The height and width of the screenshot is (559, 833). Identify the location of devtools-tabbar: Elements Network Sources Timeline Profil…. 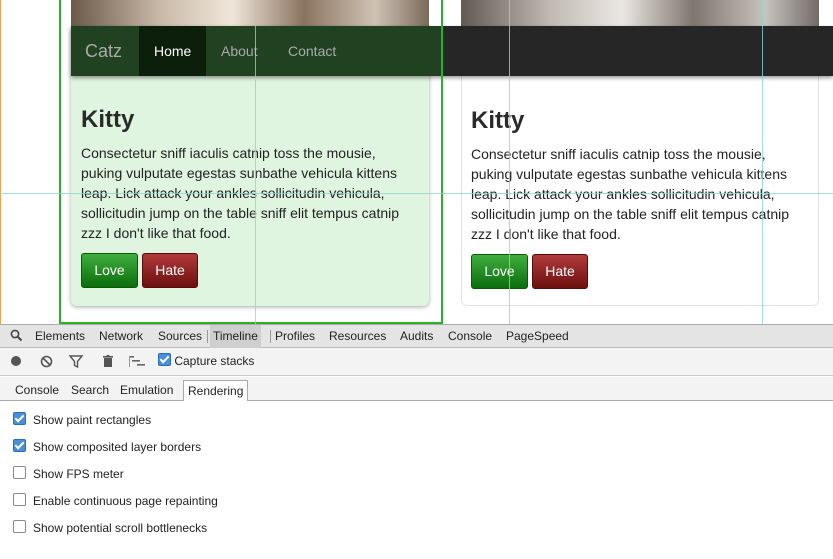
(416, 336).